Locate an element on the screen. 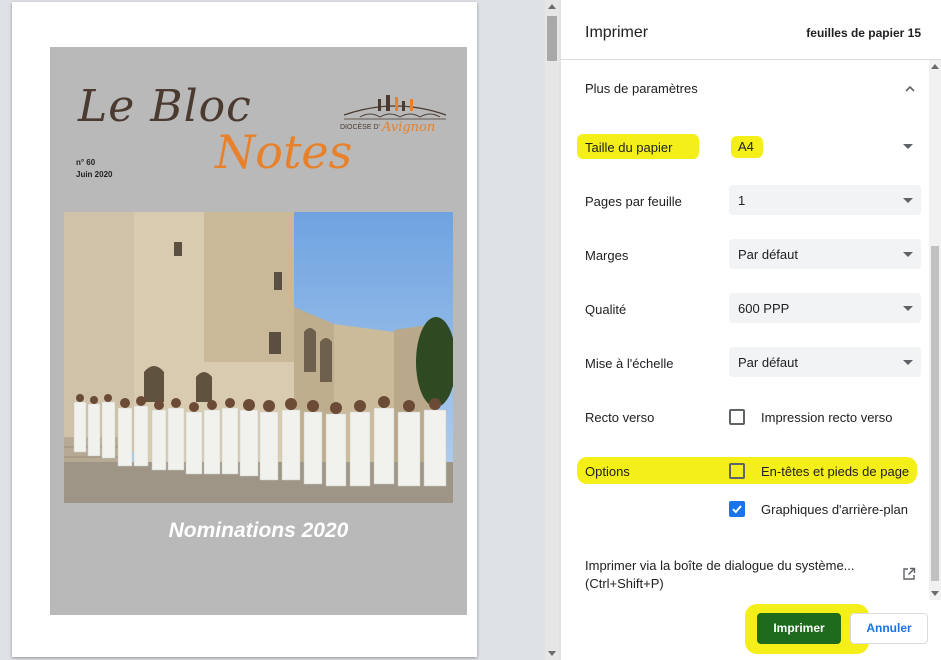 The image size is (941, 660). preview-scrollbar is located at coordinates (552, 330).